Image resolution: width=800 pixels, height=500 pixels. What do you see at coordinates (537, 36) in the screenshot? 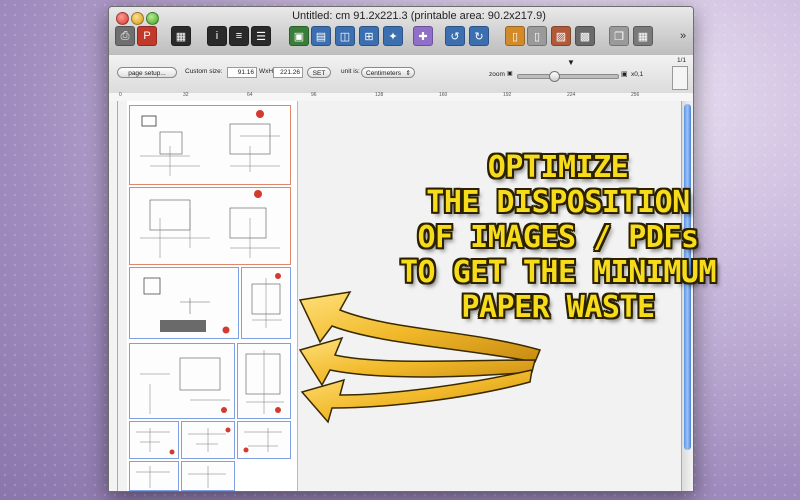
I see `page-icon: ▯` at bounding box center [537, 36].